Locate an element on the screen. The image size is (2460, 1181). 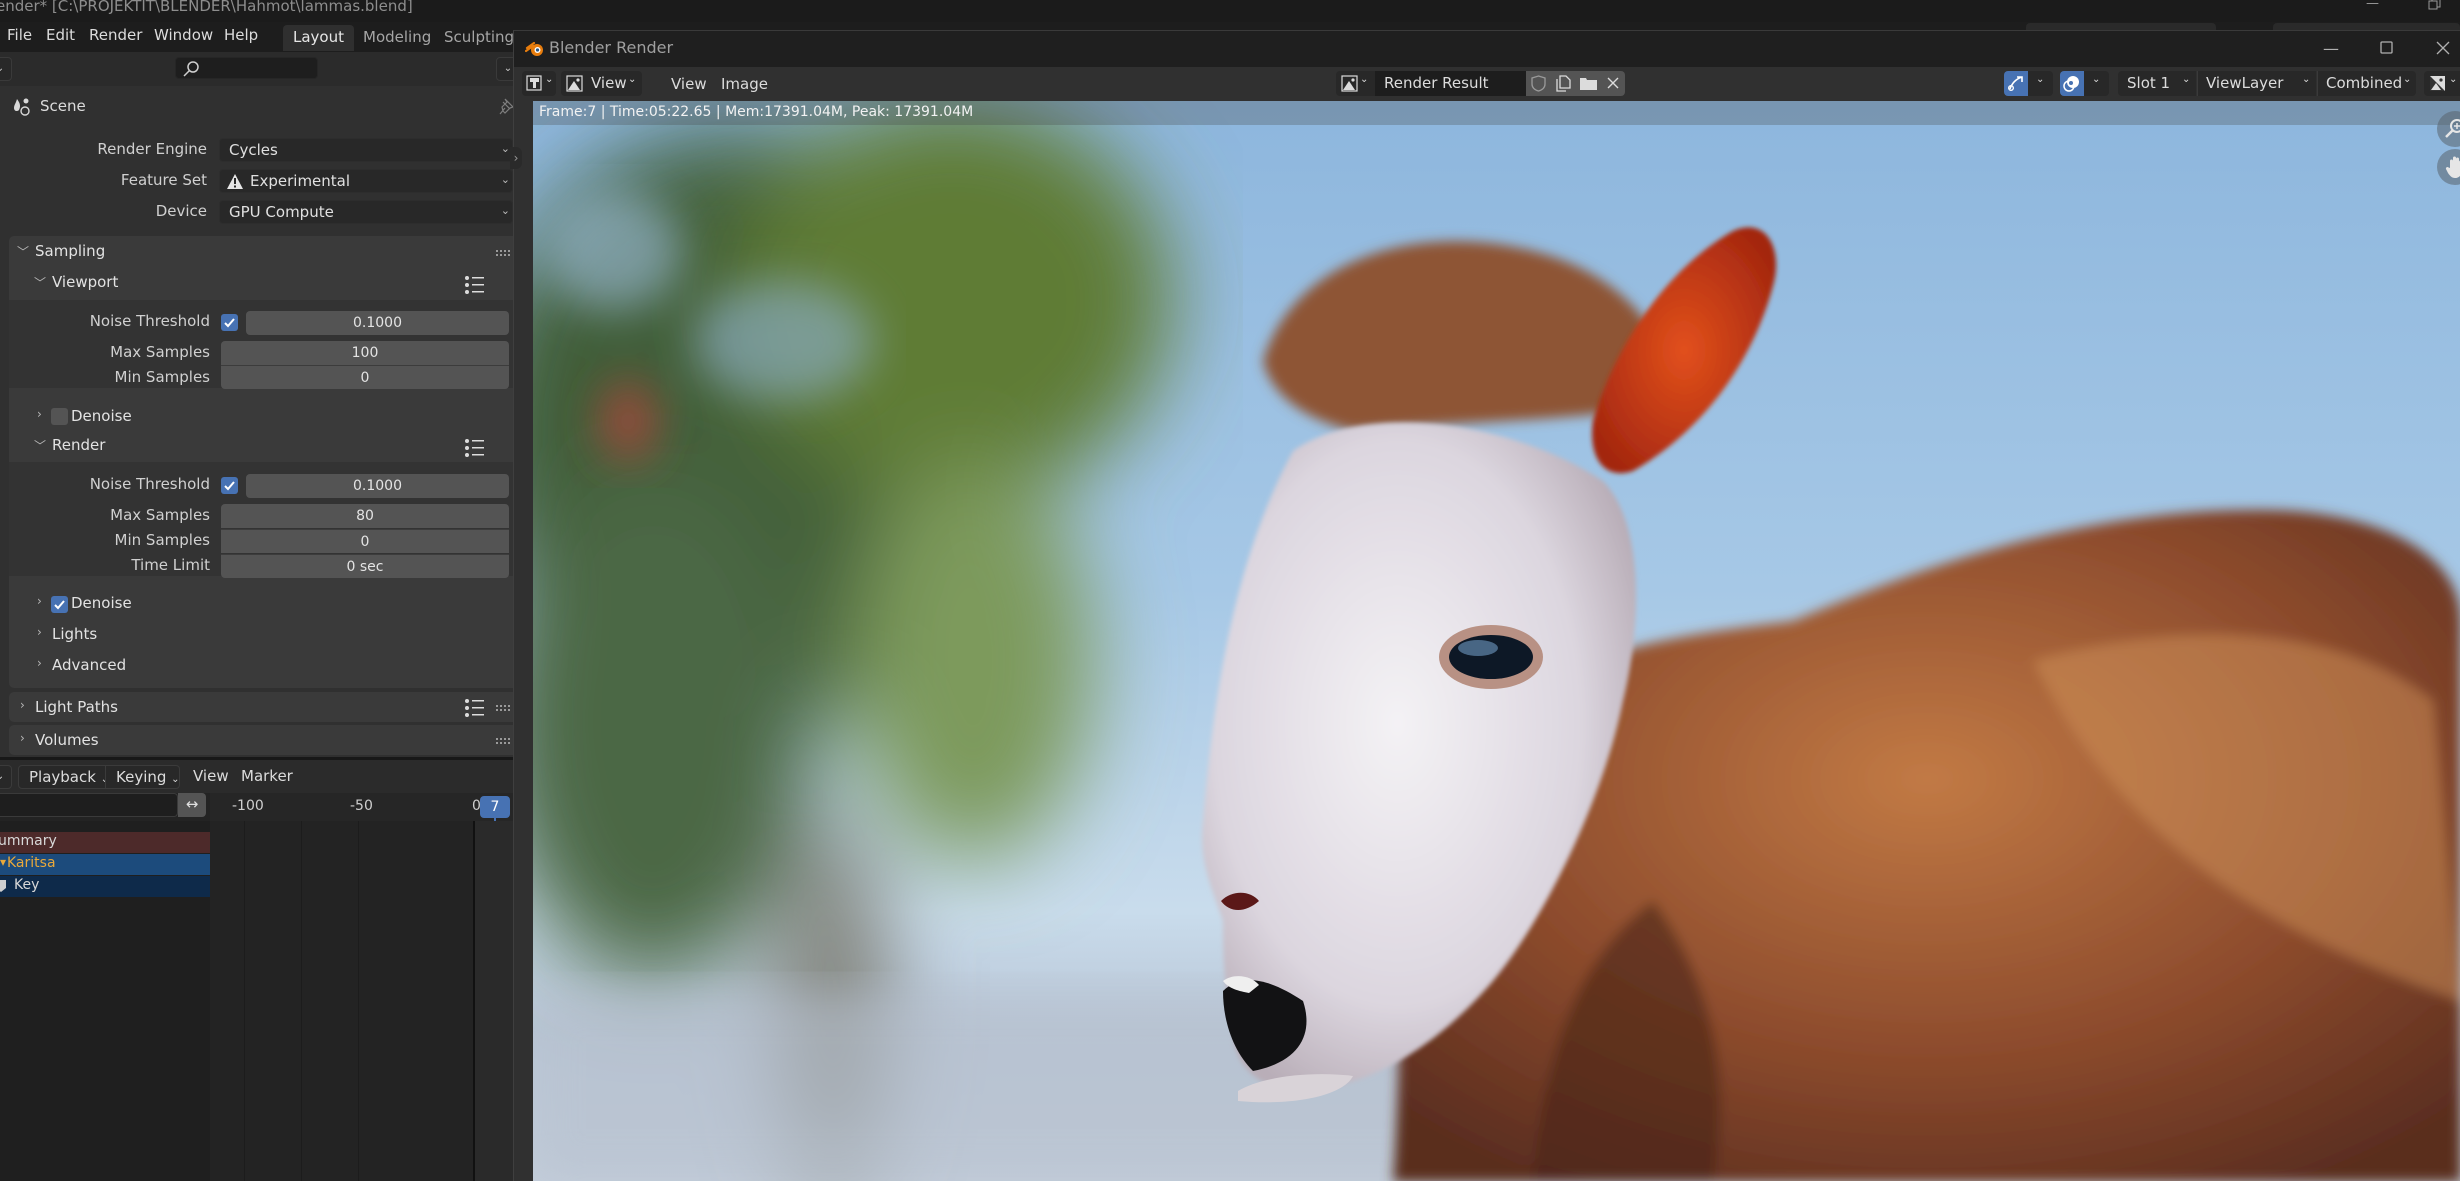
fake-user-button is located at coordinates (1538, 83).